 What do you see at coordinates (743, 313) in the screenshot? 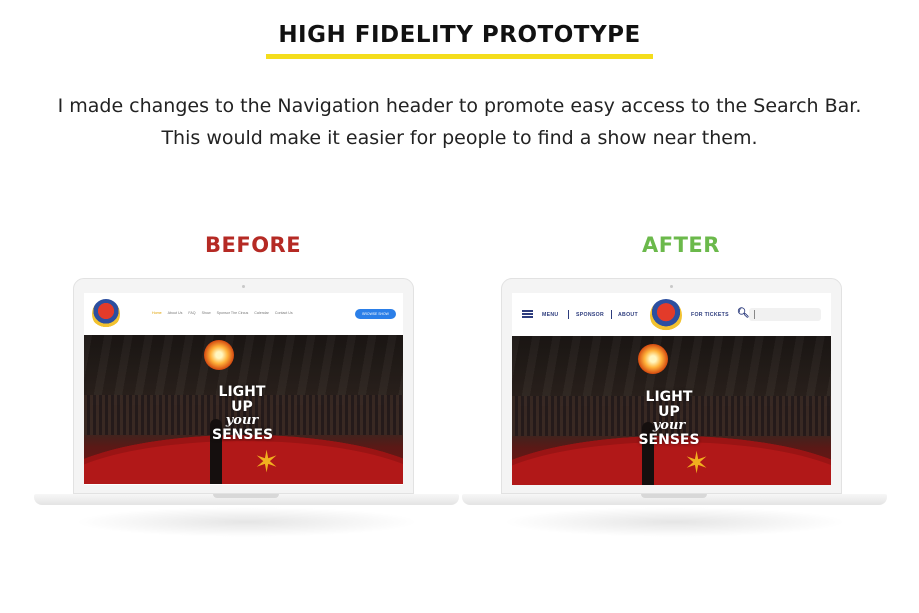
I see `search-icon: 🔍︎` at bounding box center [743, 313].